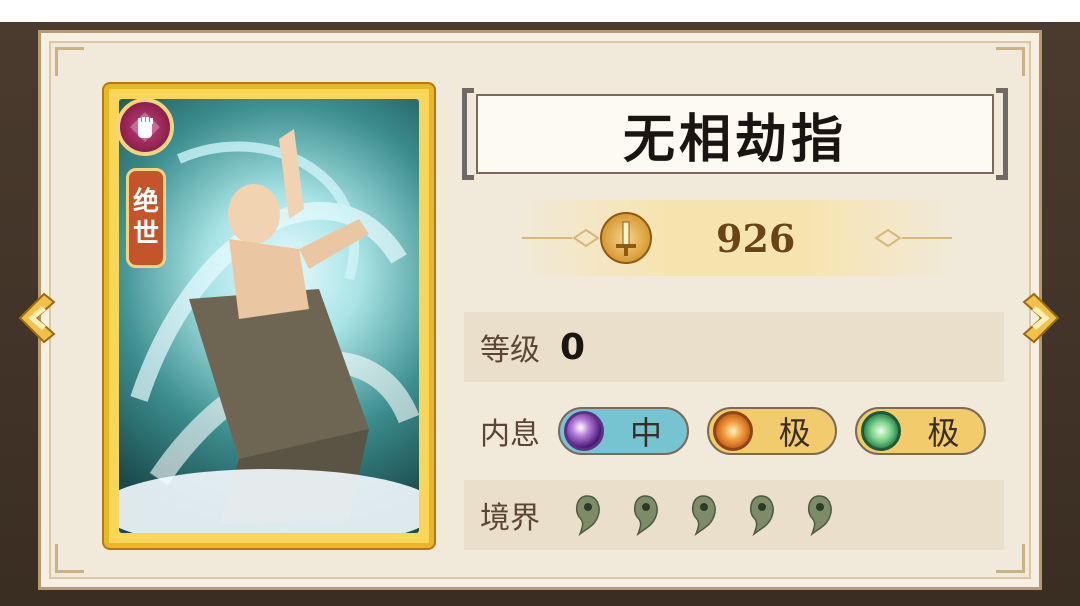  What do you see at coordinates (146, 218) in the screenshot?
I see `rarity-badge: 绝 世` at bounding box center [146, 218].